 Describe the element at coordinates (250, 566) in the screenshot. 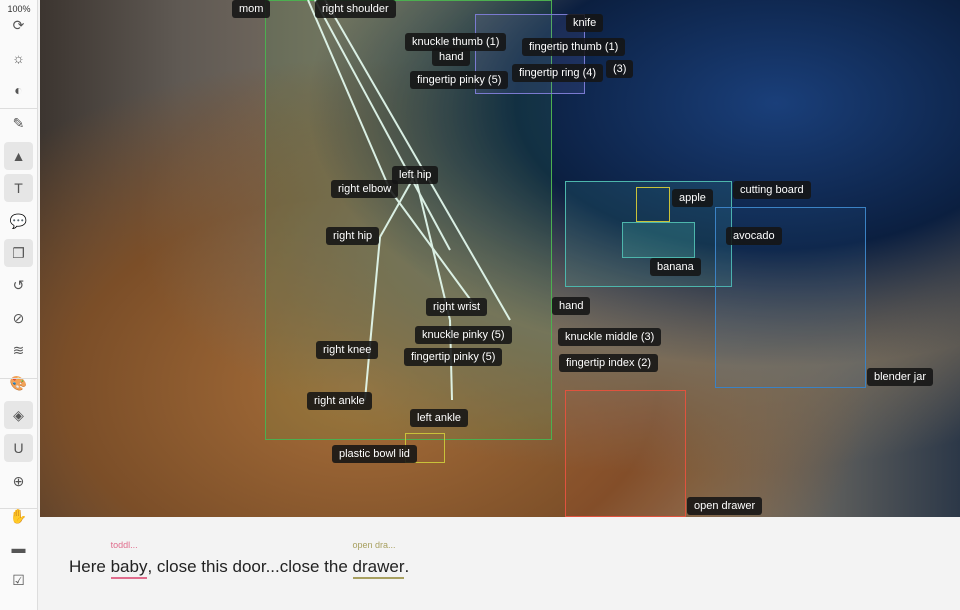

I see `text-segment: , close this door...close the` at that location.